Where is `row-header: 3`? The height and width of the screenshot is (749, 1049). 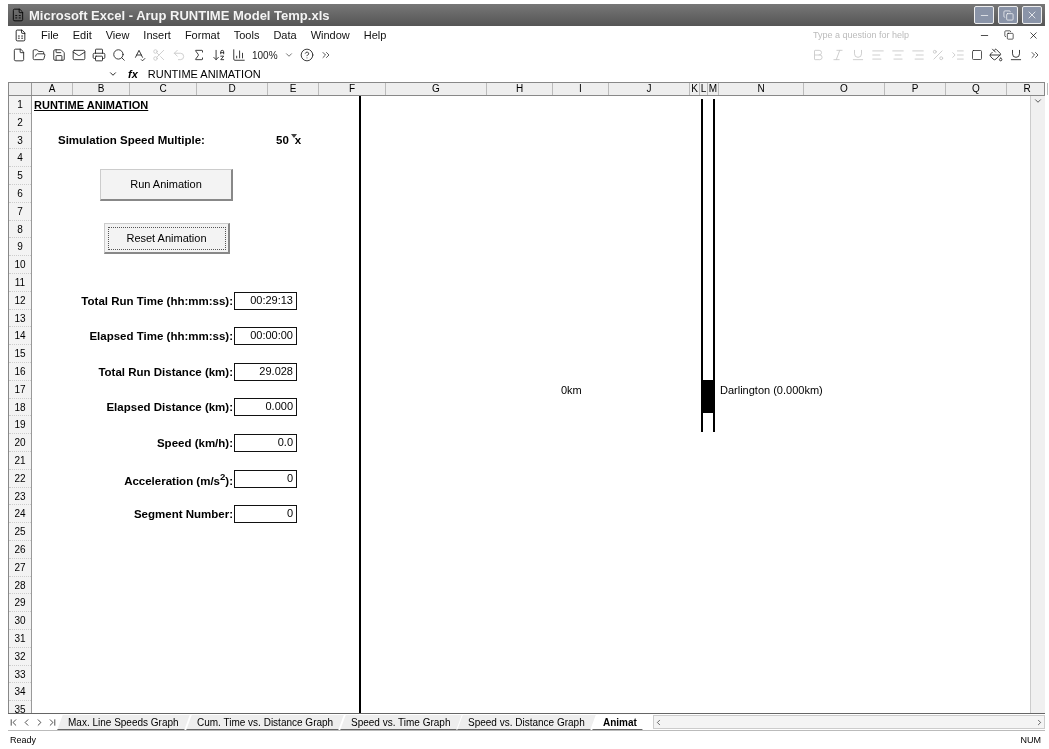
row-header: 3 is located at coordinates (20, 140).